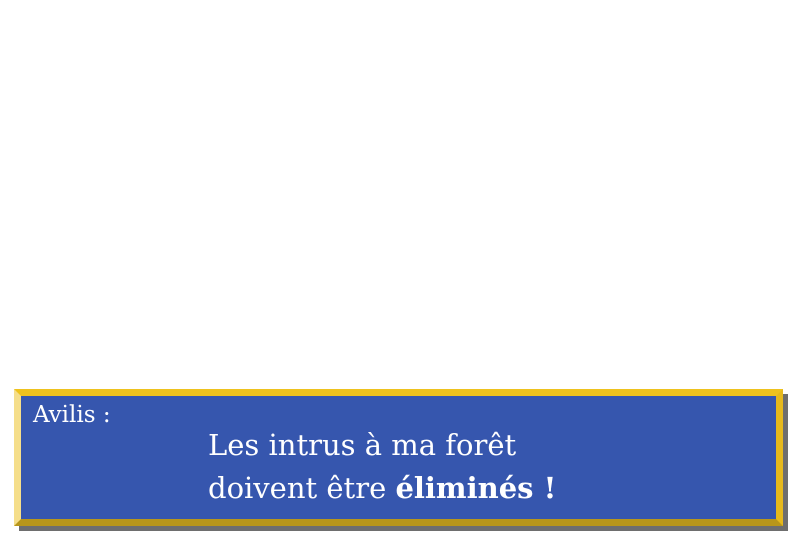  What do you see at coordinates (476, 488) in the screenshot?
I see `dialog-emphasis: éliminés !` at bounding box center [476, 488].